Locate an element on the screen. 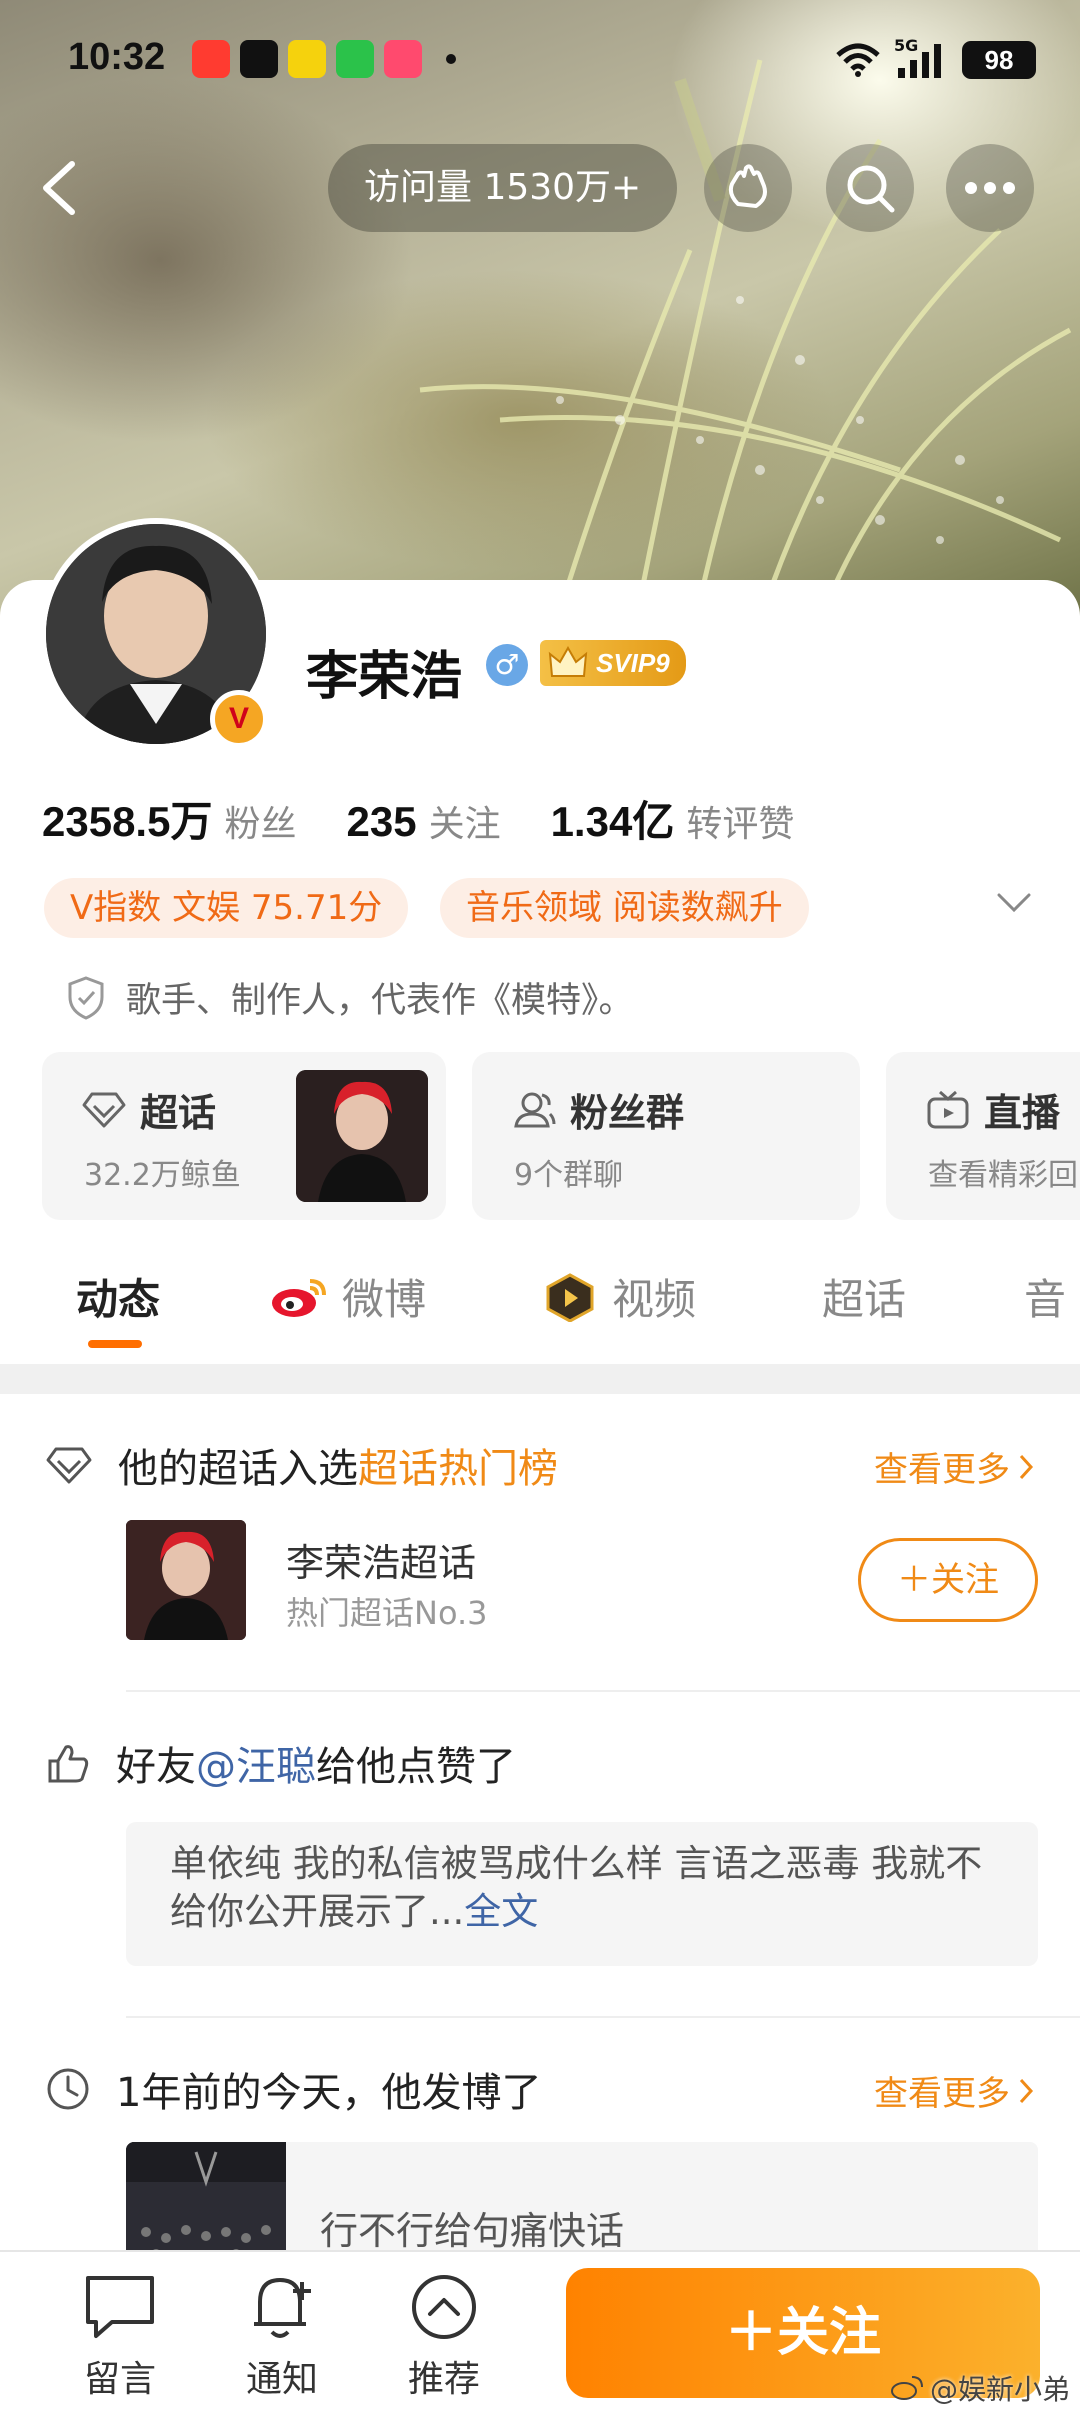 Image resolution: width=1080 pixels, height=2412 pixels. wifi-icon is located at coordinates (858, 60).